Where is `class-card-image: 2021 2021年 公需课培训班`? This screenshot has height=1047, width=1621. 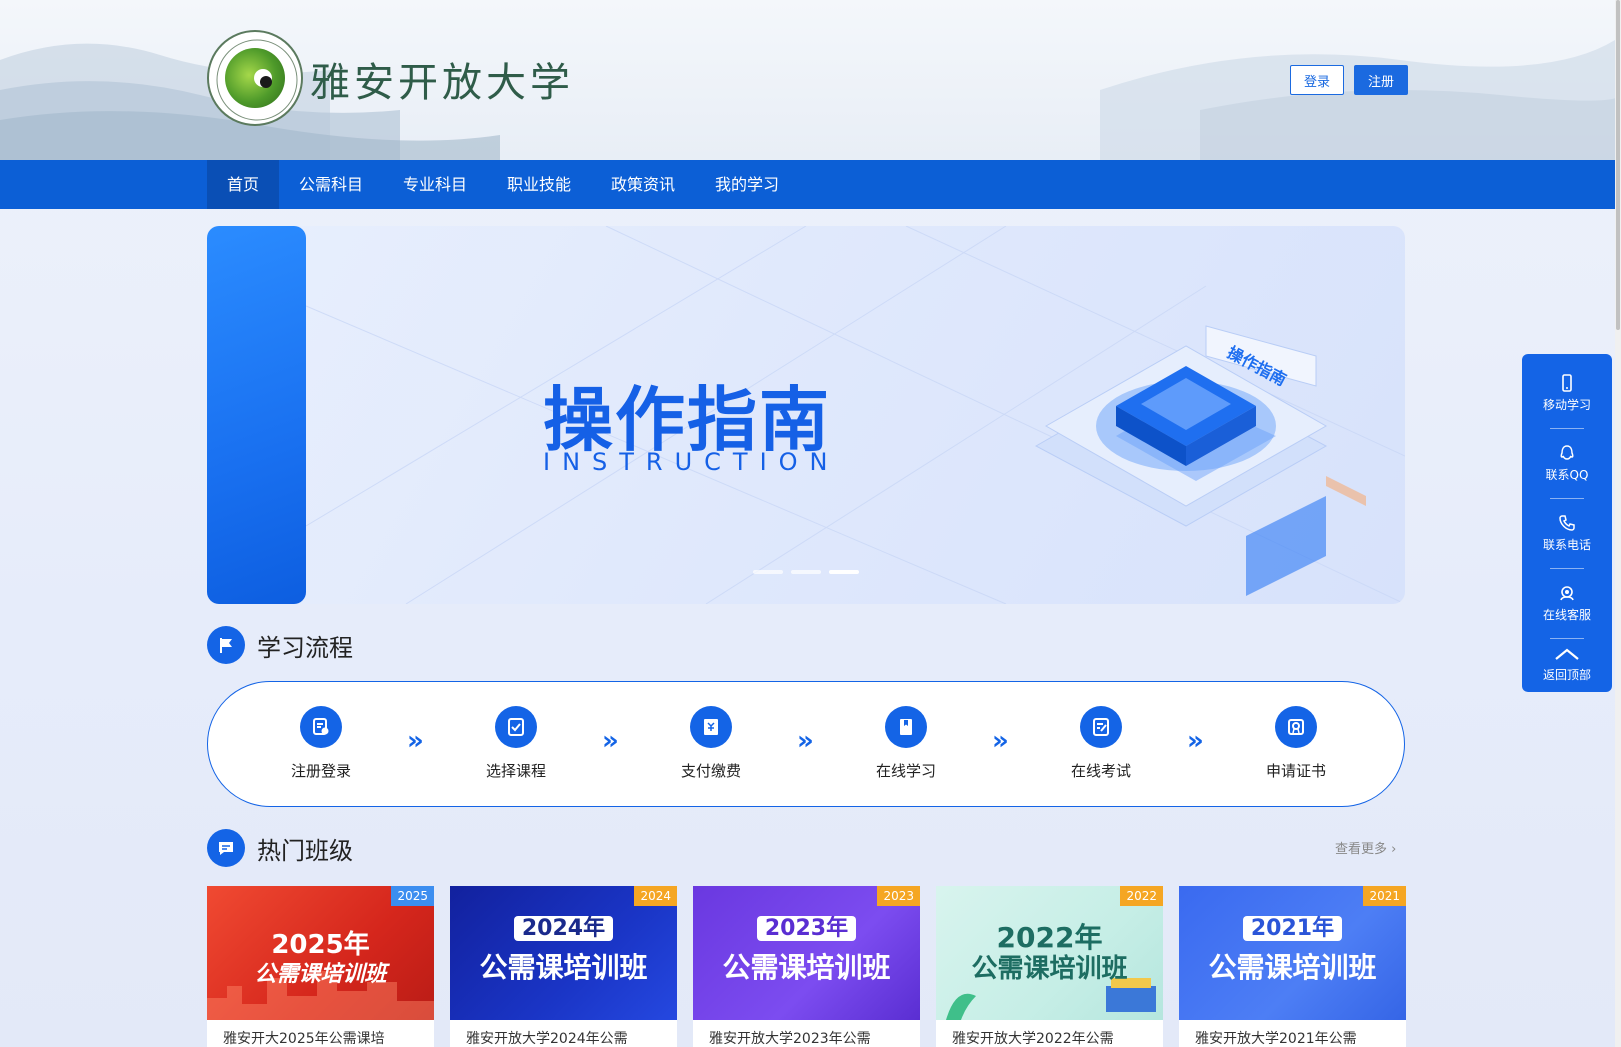 class-card-image: 2021 2021年 公需课培训班 is located at coordinates (1292, 953).